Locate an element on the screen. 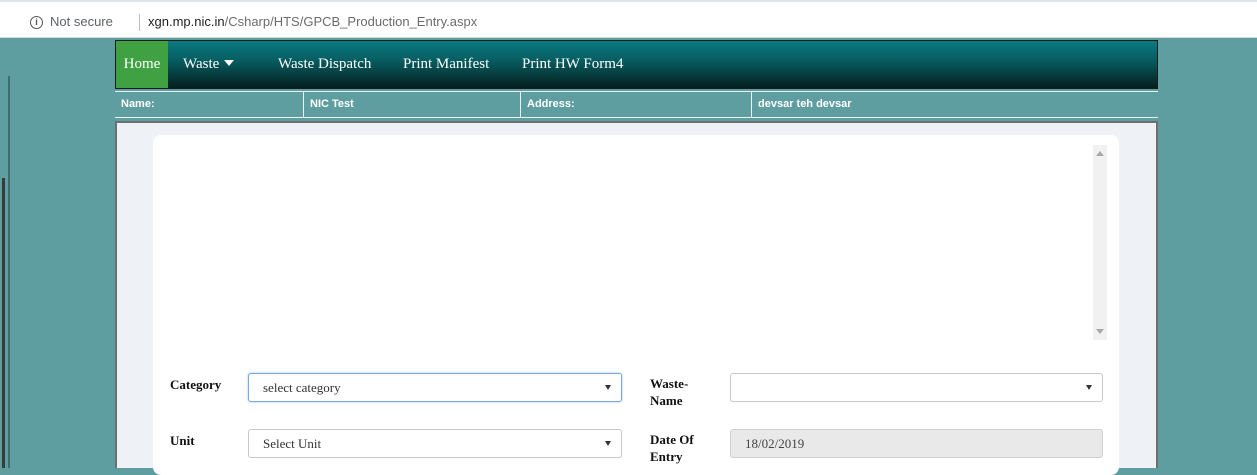 The height and width of the screenshot is (475, 1257). date-label-line1: Date Of is located at coordinates (672, 439).